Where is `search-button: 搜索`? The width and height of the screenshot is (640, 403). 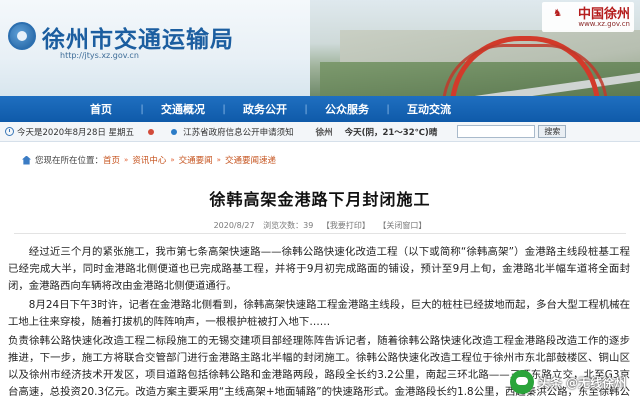 search-button: 搜索 is located at coordinates (552, 131).